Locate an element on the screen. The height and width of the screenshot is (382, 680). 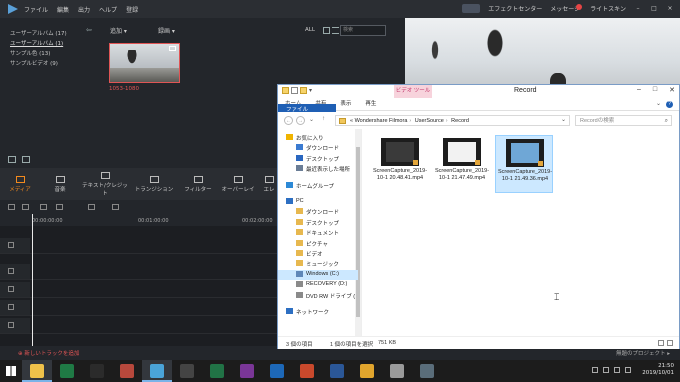
audio-track-icon is located at coordinates (11, 325).